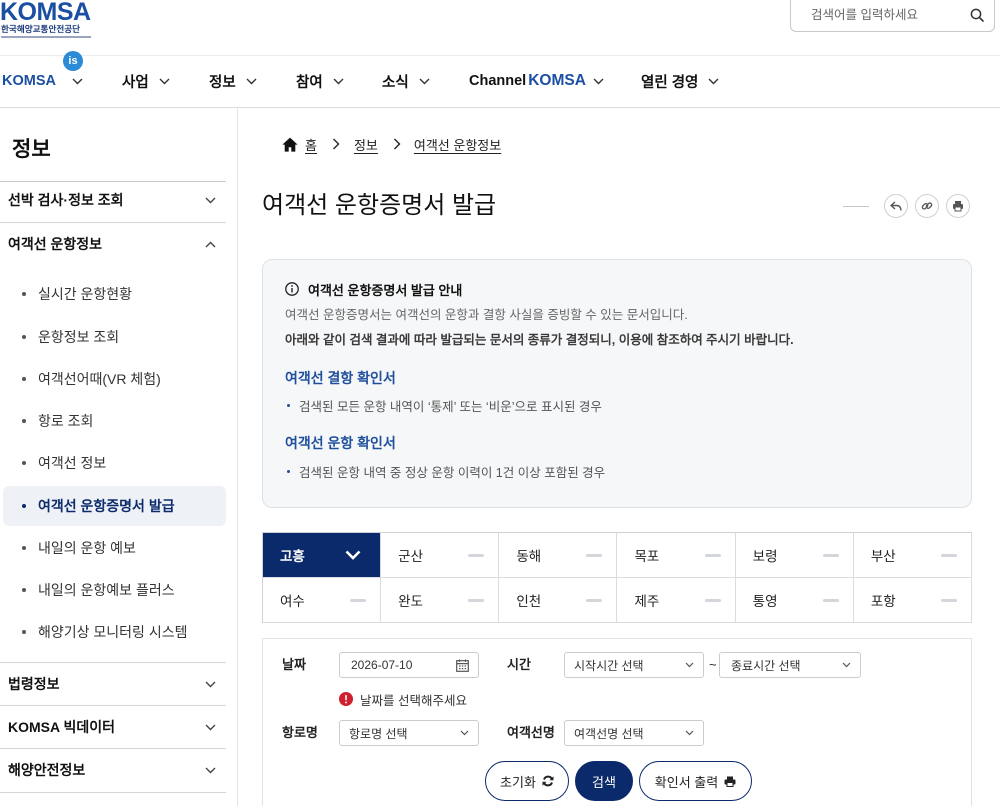 The height and width of the screenshot is (806, 1000). What do you see at coordinates (113, 244) in the screenshot?
I see `sidebar-group-passenger-ship: 여객선 운항정보` at bounding box center [113, 244].